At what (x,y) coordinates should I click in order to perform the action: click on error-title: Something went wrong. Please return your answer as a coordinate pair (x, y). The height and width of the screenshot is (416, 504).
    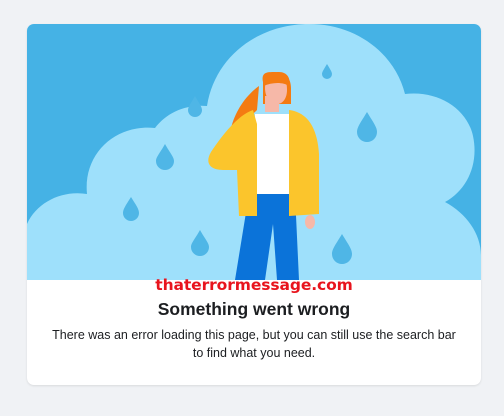
    Looking at the image, I should click on (254, 309).